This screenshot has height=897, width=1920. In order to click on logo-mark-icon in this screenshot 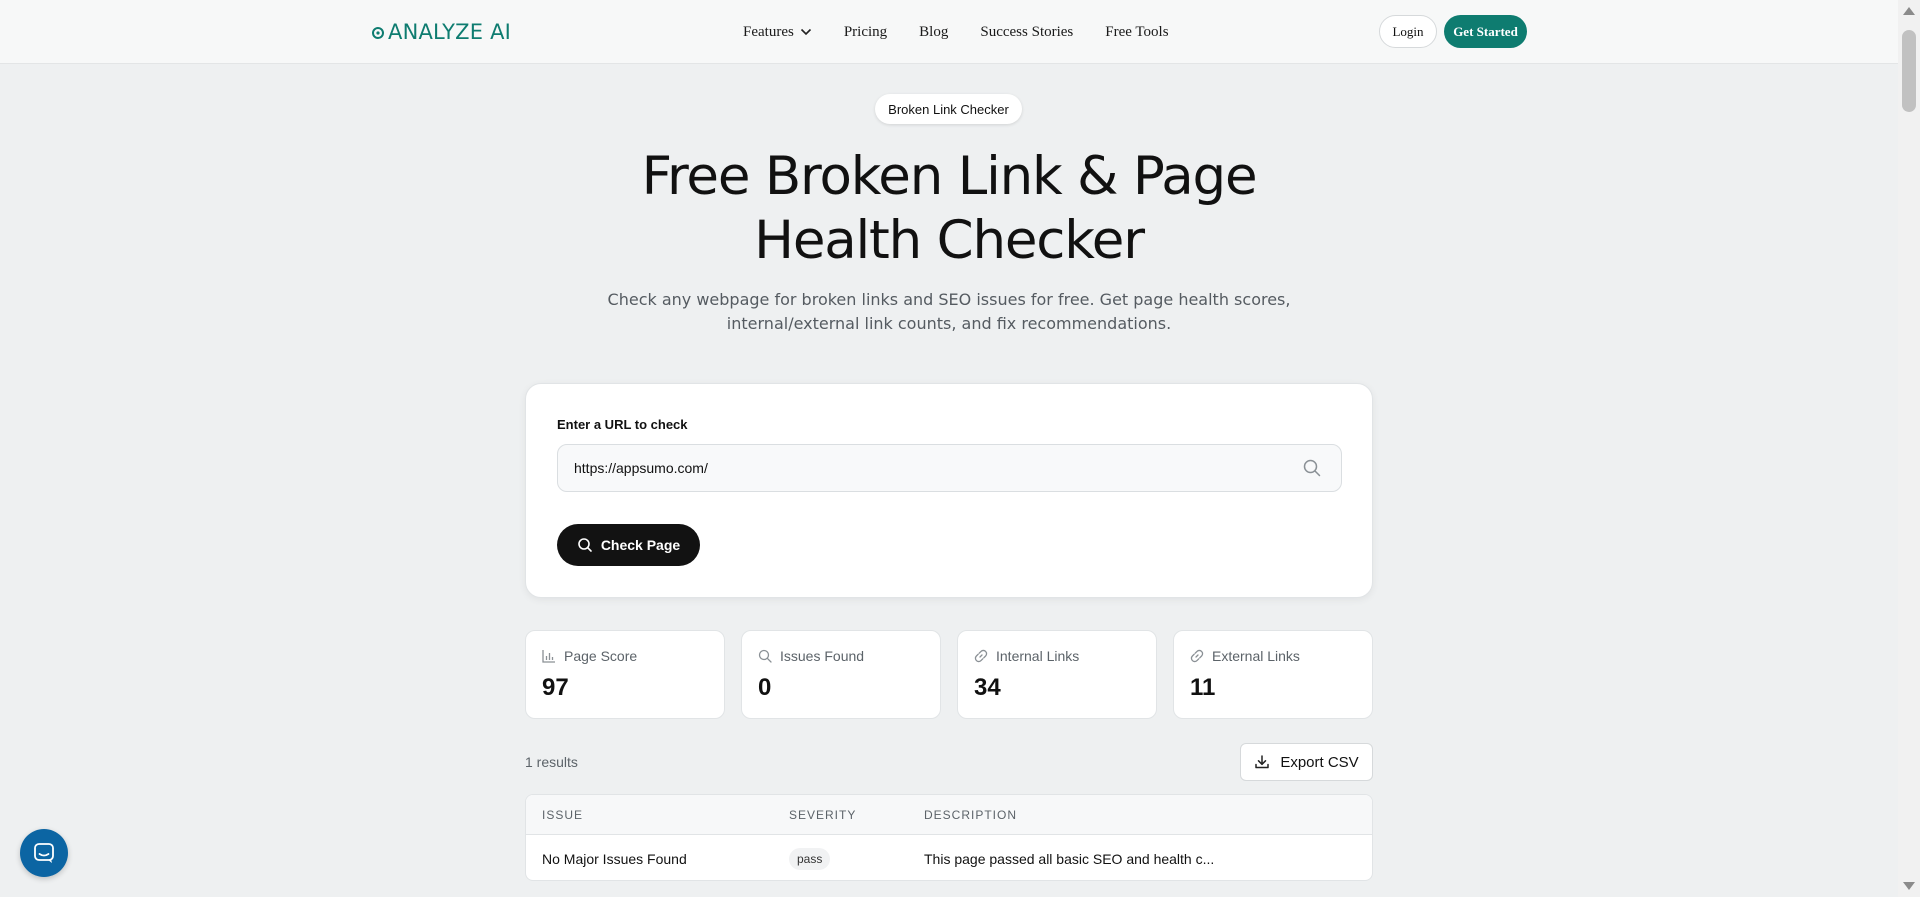, I will do `click(378, 32)`.